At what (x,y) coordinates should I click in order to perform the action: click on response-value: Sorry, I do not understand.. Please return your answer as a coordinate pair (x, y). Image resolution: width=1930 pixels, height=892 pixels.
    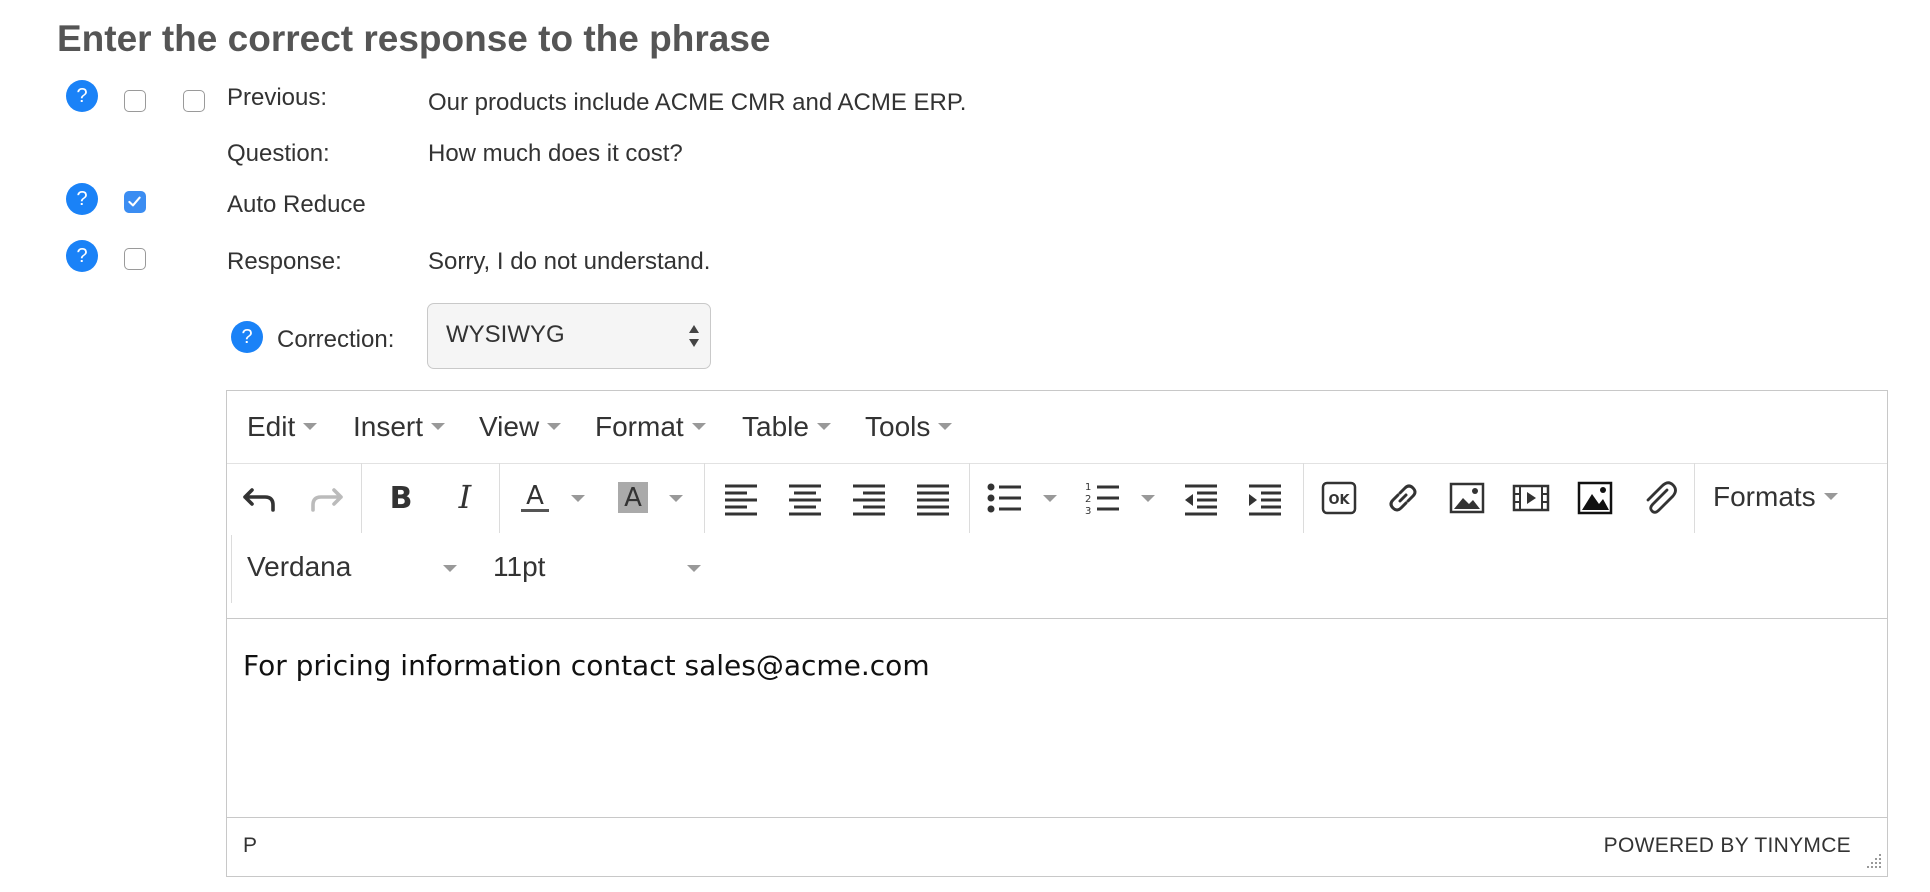
    Looking at the image, I should click on (569, 261).